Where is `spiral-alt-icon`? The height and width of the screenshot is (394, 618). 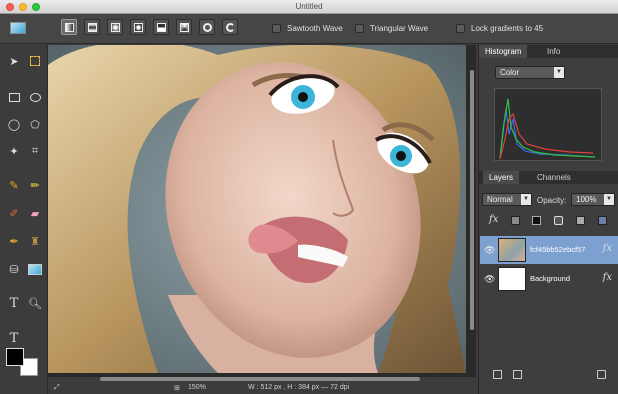
spiral-alt-icon is located at coordinates (230, 27).